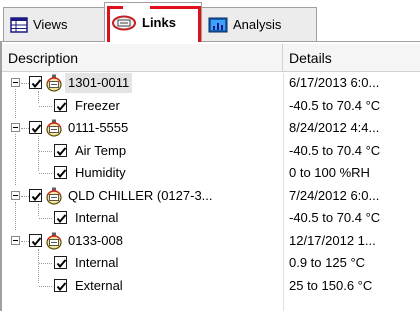 This screenshot has width=420, height=311. Describe the element at coordinates (100, 173) in the screenshot. I see `channel-label: Humidity` at that location.